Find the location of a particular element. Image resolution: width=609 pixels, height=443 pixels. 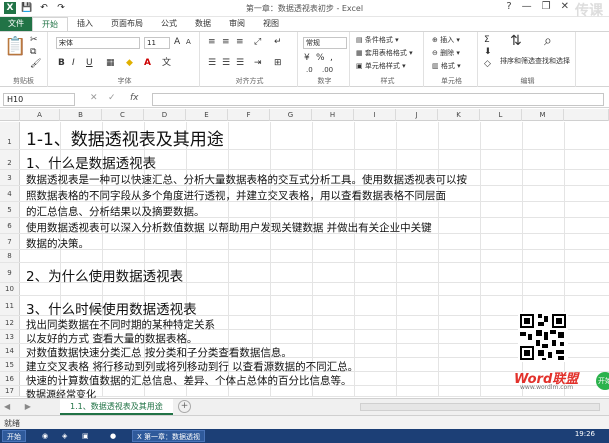

row-number: 15 is located at coordinates (10, 364).